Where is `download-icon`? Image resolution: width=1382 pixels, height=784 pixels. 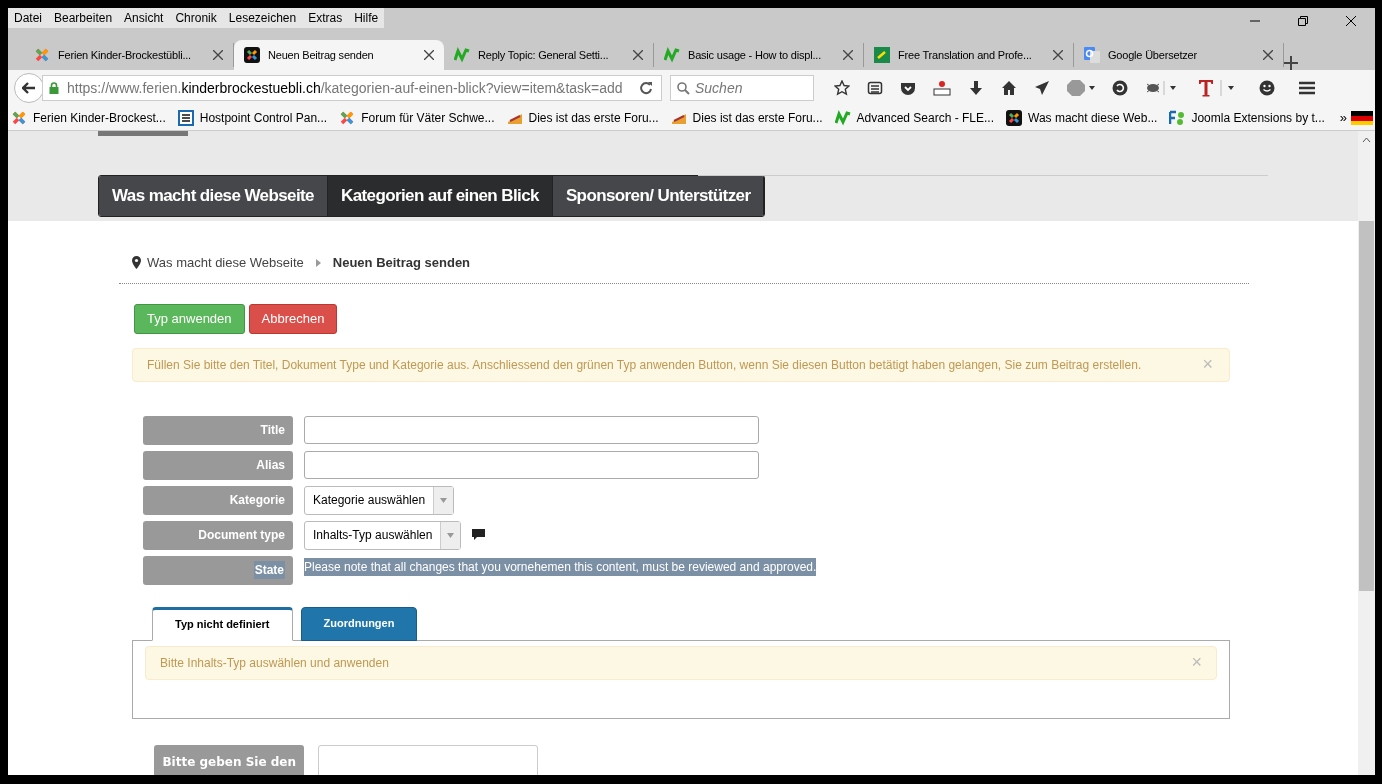
download-icon is located at coordinates (976, 88).